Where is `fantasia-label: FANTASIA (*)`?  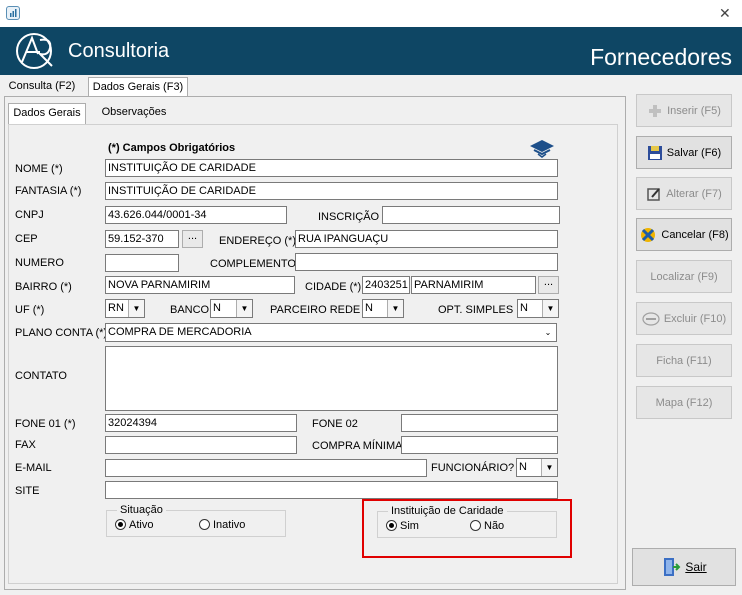
fantasia-label: FANTASIA (*) is located at coordinates (48, 191).